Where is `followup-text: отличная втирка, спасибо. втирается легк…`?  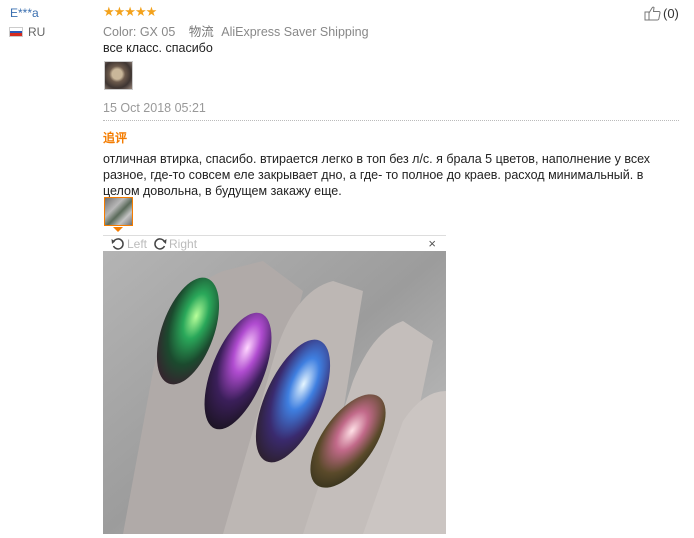
followup-text: отличная втирка, спасибо. втирается легк… is located at coordinates (377, 175).